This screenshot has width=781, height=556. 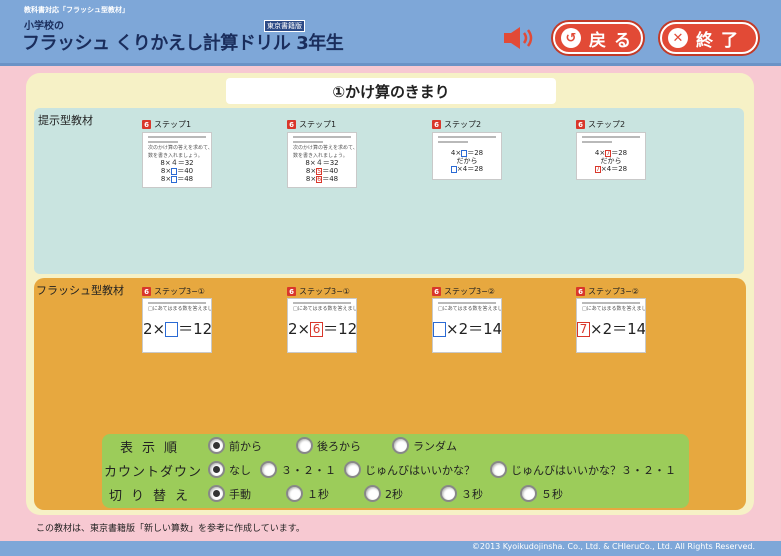 I want to click on flash-card-4: □にあてはまる数を答えましょう。 7×2＝14, so click(x=611, y=325).